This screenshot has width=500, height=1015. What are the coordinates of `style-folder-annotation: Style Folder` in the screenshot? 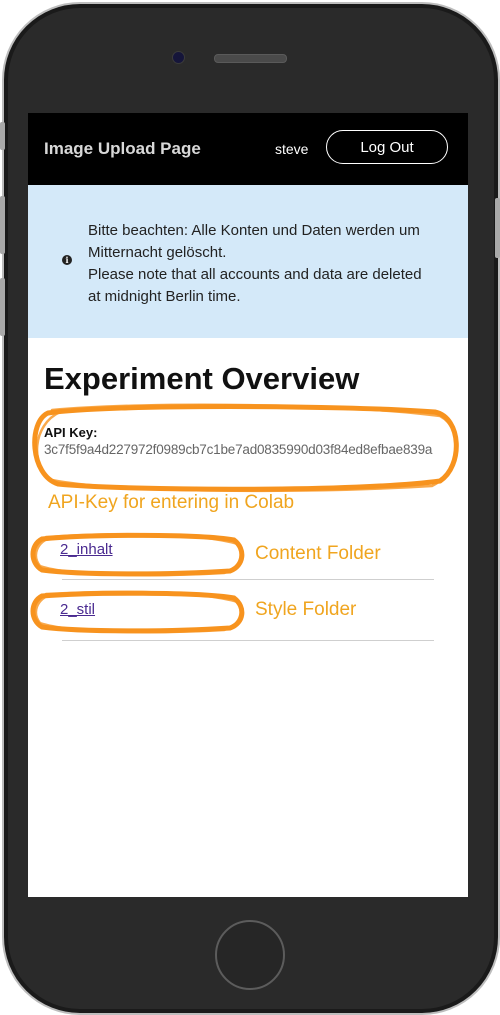 It's located at (306, 609).